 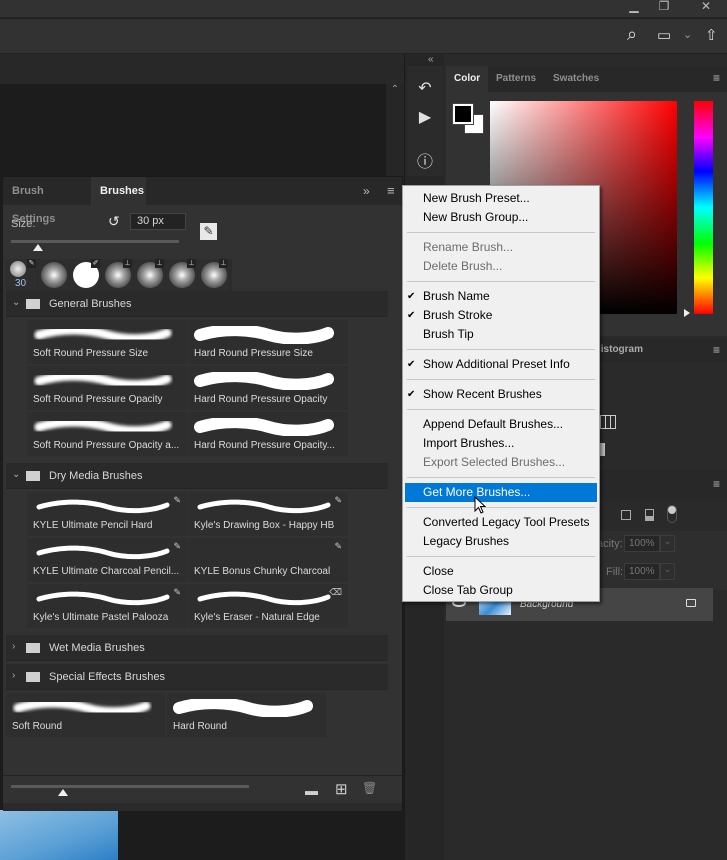 I want to click on brush-preset: Kyle's Drawing Box - Happy HB ✎, so click(x=268, y=514).